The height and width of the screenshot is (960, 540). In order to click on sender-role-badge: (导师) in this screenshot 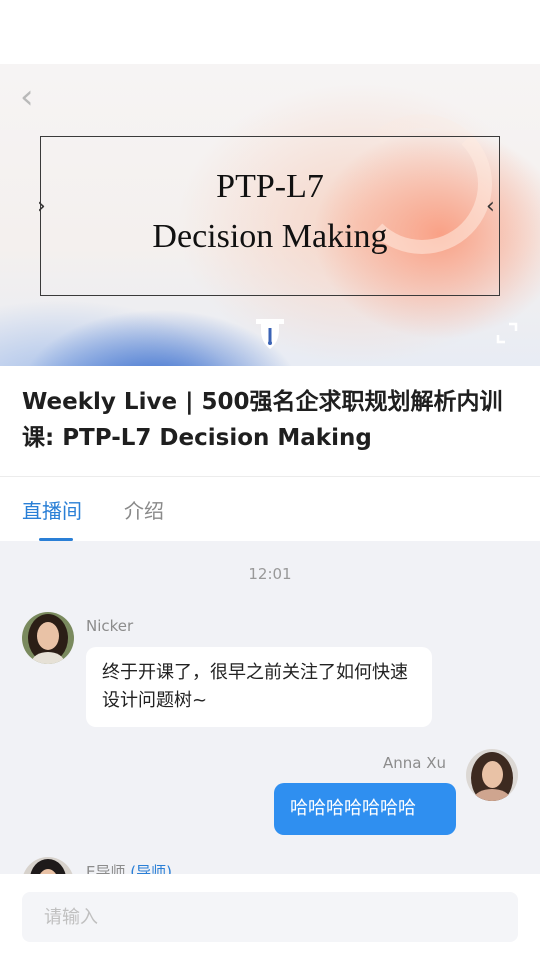, I will do `click(151, 868)`.